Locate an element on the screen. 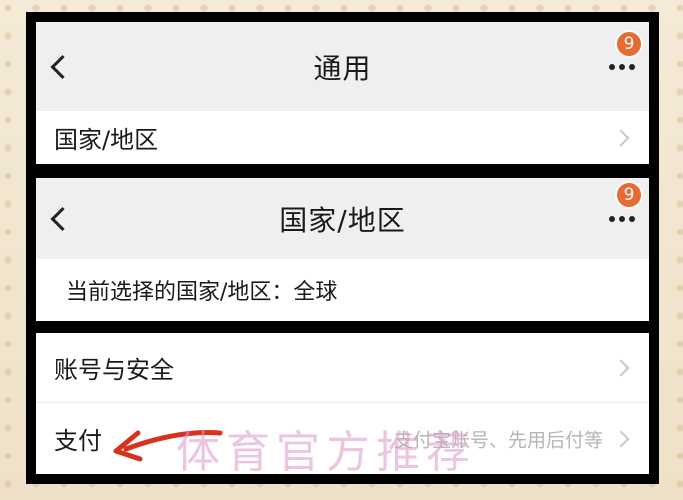 Image resolution: width=683 pixels, height=500 pixels. page-title: 通用 is located at coordinates (342, 68).